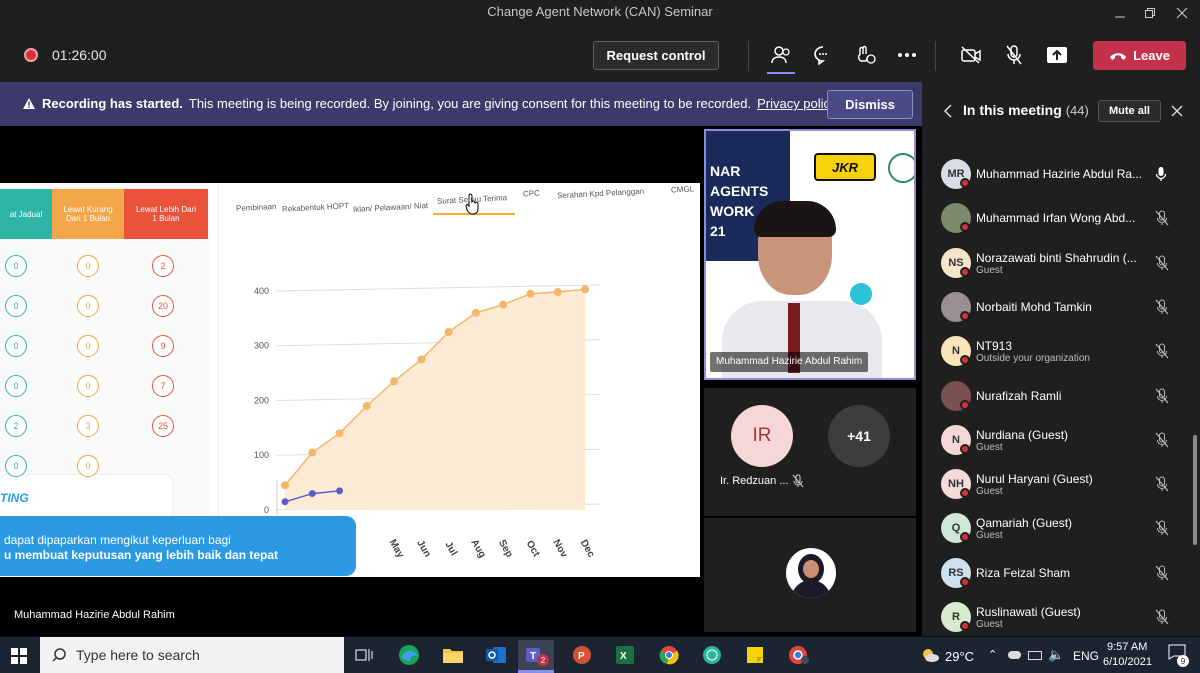 This screenshot has height=673, width=1200. What do you see at coordinates (1056, 655) in the screenshot?
I see `volume-icon: 🔈` at bounding box center [1056, 655].